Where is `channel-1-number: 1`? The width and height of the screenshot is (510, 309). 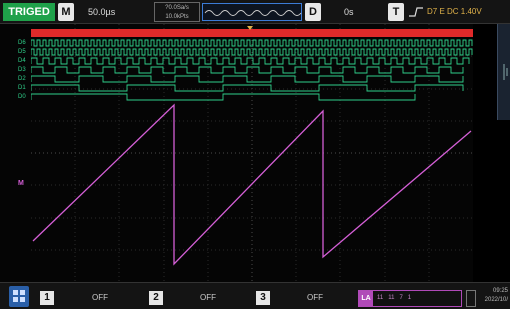
channel-1-number: 1 is located at coordinates (47, 298).